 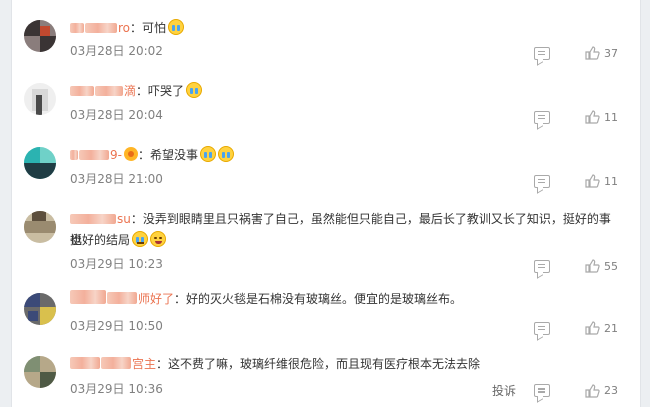 What do you see at coordinates (318, 299) in the screenshot?
I see `comment-text: ：好的灭火毯是石棉没有玻璃丝。便宜的是玻璃丝布。` at bounding box center [318, 299].